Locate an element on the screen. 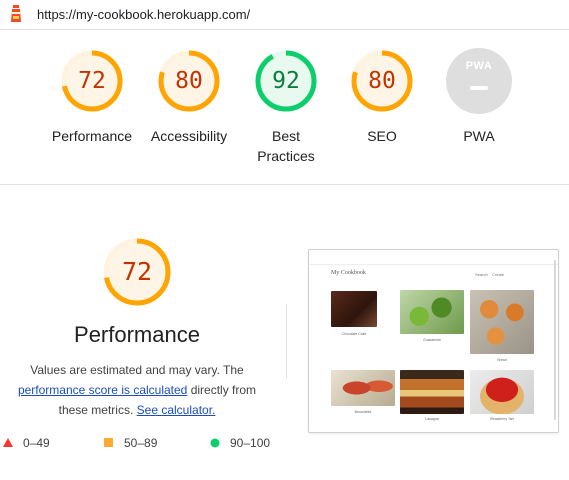 Image resolution: width=569 pixels, height=480 pixels. score-legend: 0–49 50–89 90–100 is located at coordinates (150, 445).